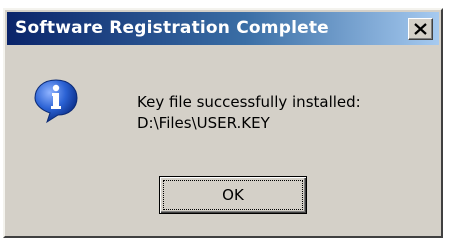 This screenshot has height=242, width=449. Describe the element at coordinates (203, 123) in the screenshot. I see `message-line-2: D:\Files\USER.KEY` at that location.